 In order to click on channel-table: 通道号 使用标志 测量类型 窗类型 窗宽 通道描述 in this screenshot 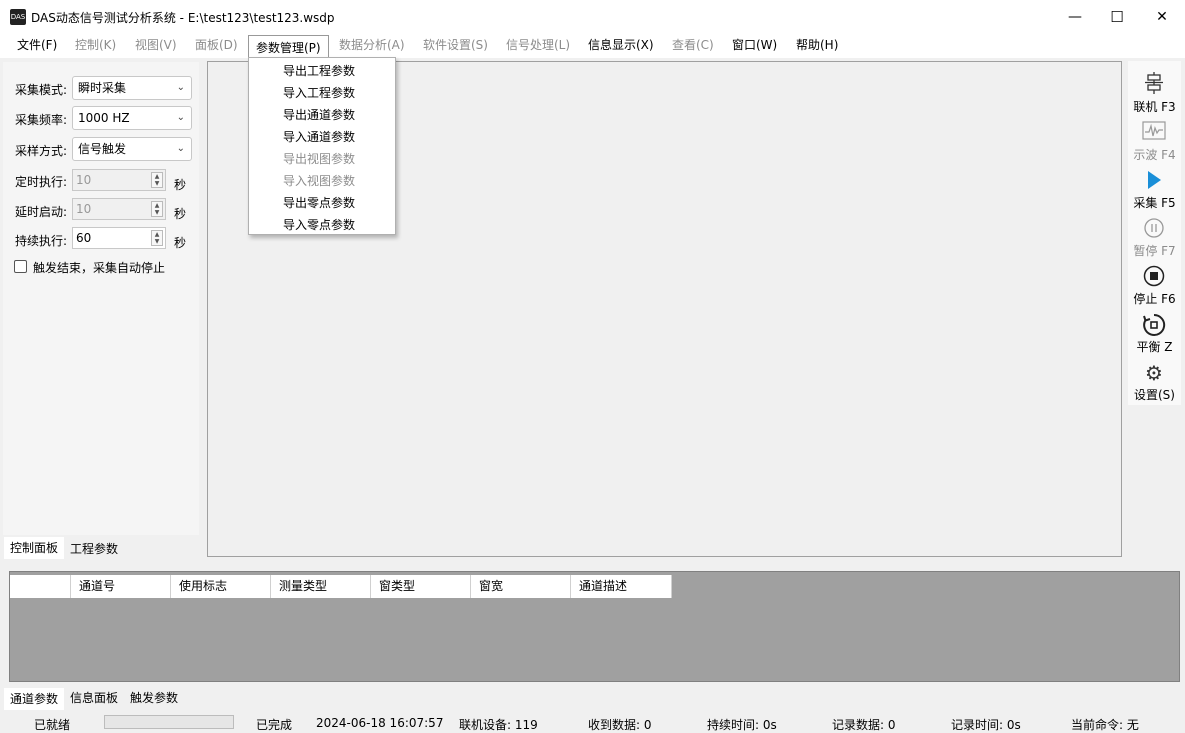, I will do `click(594, 626)`.